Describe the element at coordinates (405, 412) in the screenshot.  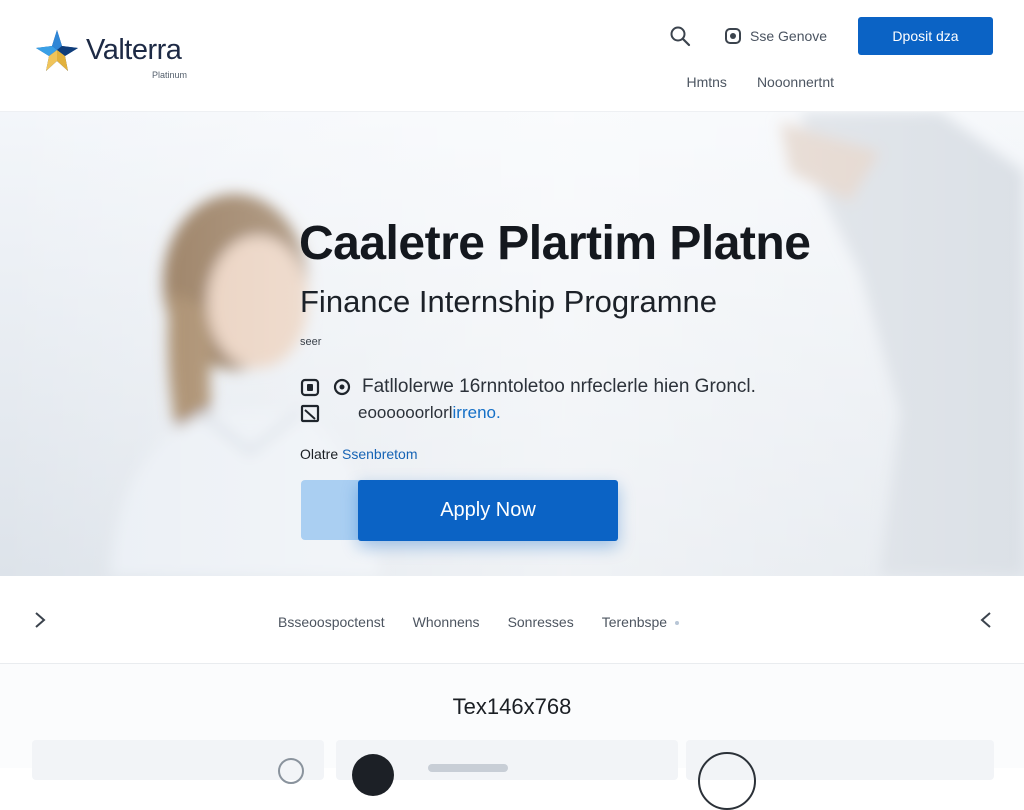
I see `hero-detail-text-2: eoooooorlorl` at that location.